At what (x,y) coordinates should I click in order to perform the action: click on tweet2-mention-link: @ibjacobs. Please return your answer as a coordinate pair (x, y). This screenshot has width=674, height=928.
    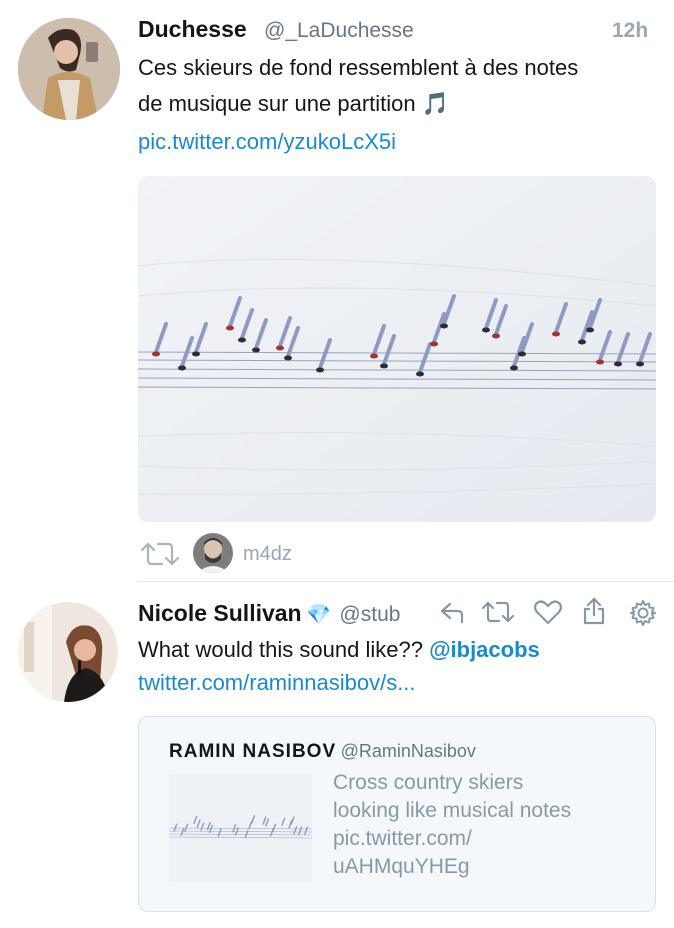
    Looking at the image, I should click on (484, 649).